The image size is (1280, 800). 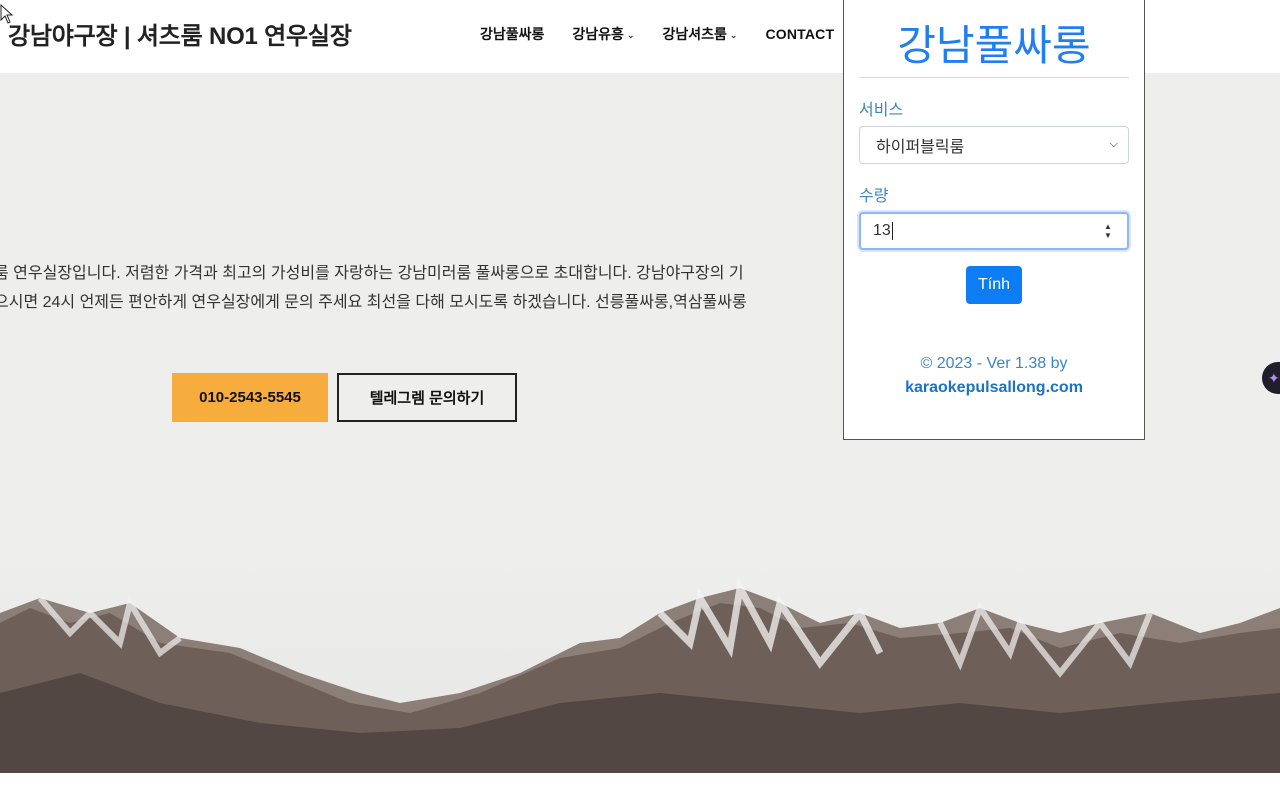 I want to click on mouse-cursor-icon, so click(x=7, y=14).